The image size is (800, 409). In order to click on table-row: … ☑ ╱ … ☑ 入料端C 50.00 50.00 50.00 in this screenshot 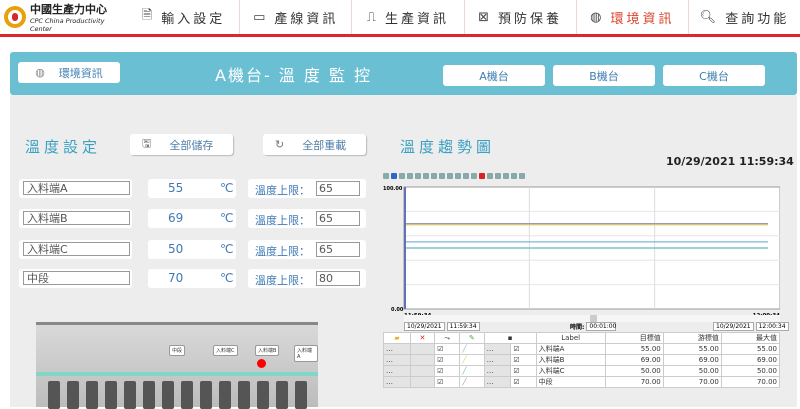, I will do `click(582, 371)`.